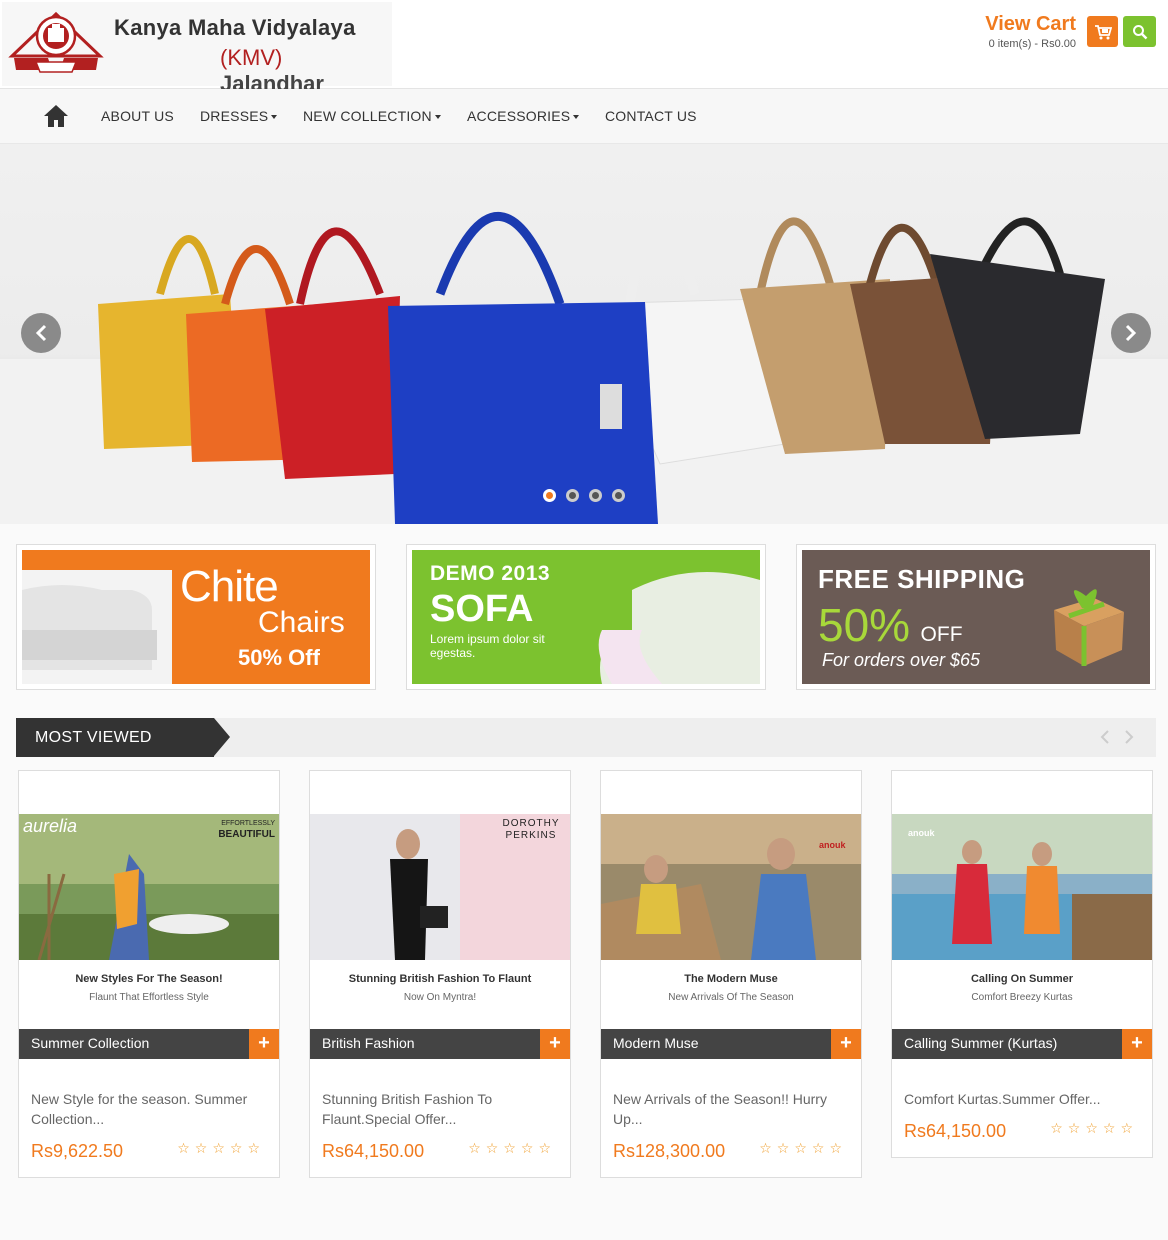 The height and width of the screenshot is (1240, 1168). I want to click on nav-item-new-collection: NEW COLLECTION, so click(372, 116).